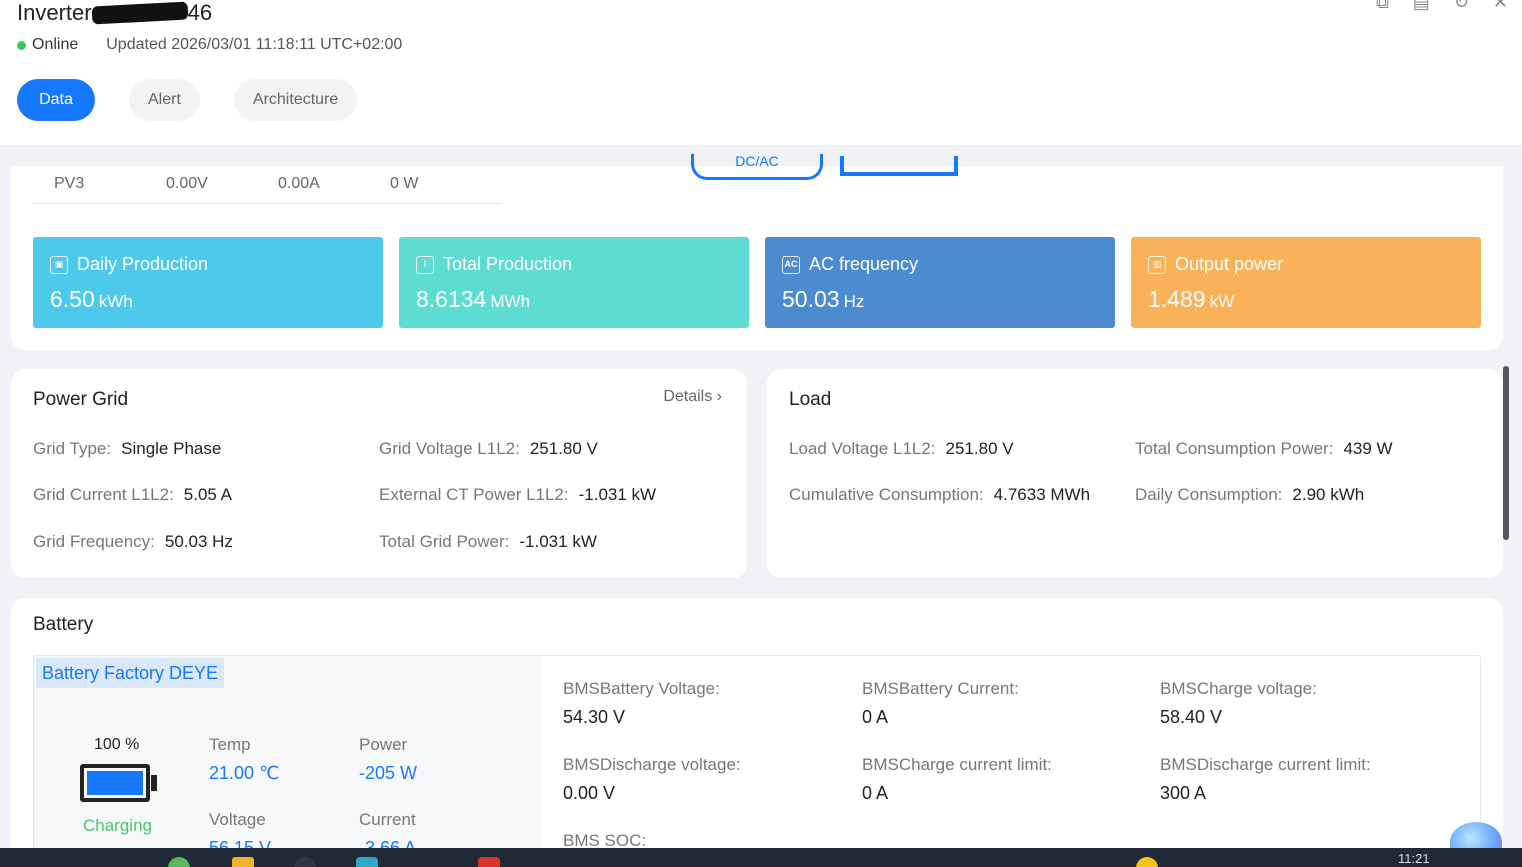 The height and width of the screenshot is (867, 1522). Describe the element at coordinates (383, 744) in the screenshot. I see `field-key: Power` at that location.